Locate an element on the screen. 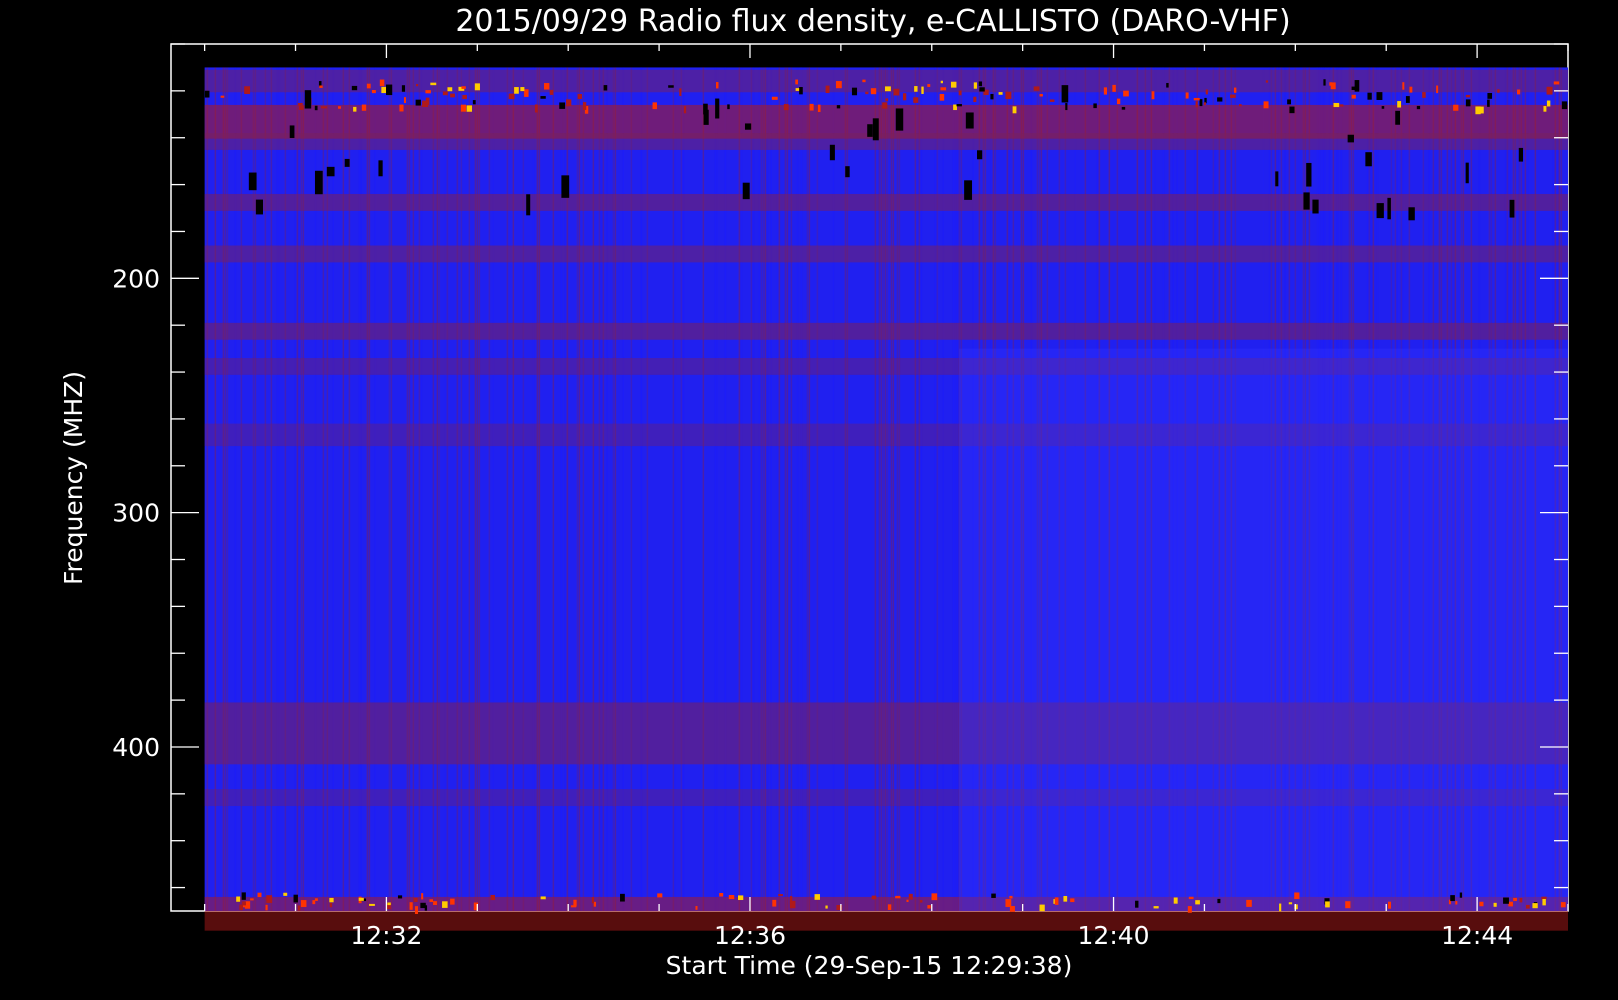  x-tick-label: 12:44 is located at coordinates (1477, 935).